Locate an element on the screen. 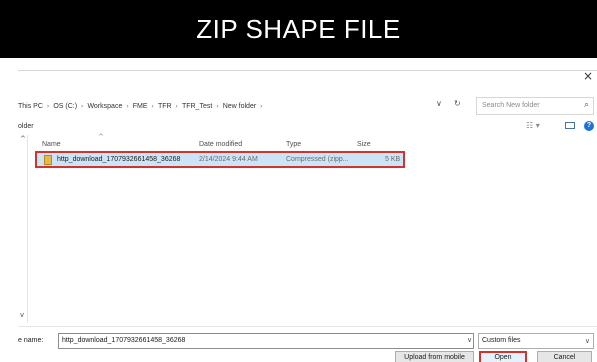 The width and height of the screenshot is (597, 362). file-name-field: http_download_1707932661458_36268 is located at coordinates (266, 341).